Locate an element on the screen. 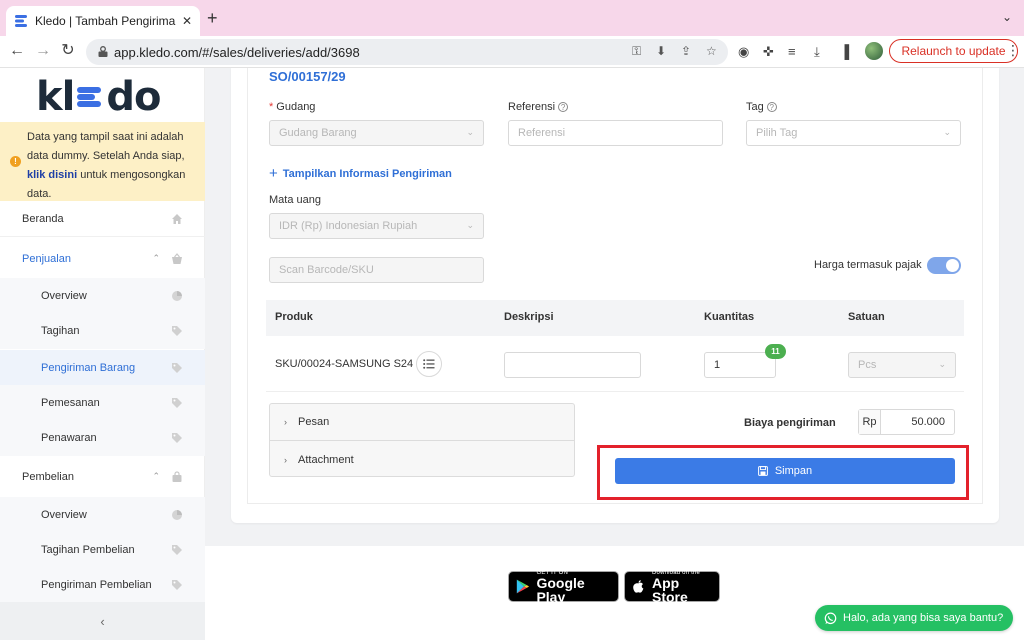 This screenshot has width=1024, height=640. browser-tab-kledo: Kledo | Tambah Pengiriman Barang ✕ is located at coordinates (103, 21).